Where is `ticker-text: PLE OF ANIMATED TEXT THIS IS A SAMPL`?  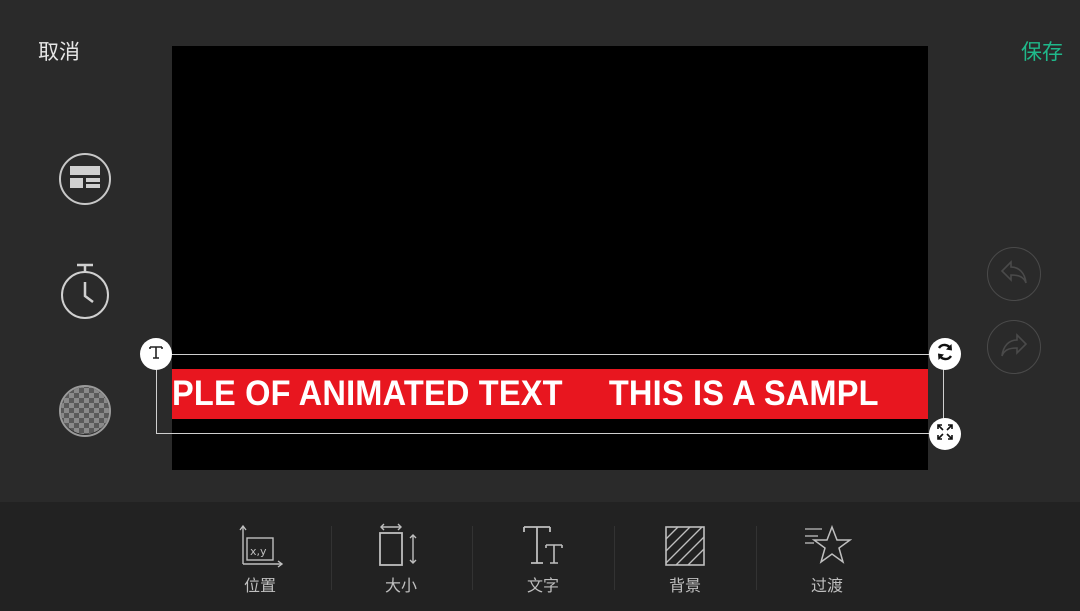
ticker-text: PLE OF ANIMATED TEXT THIS IS A SAMPL is located at coordinates (525, 393).